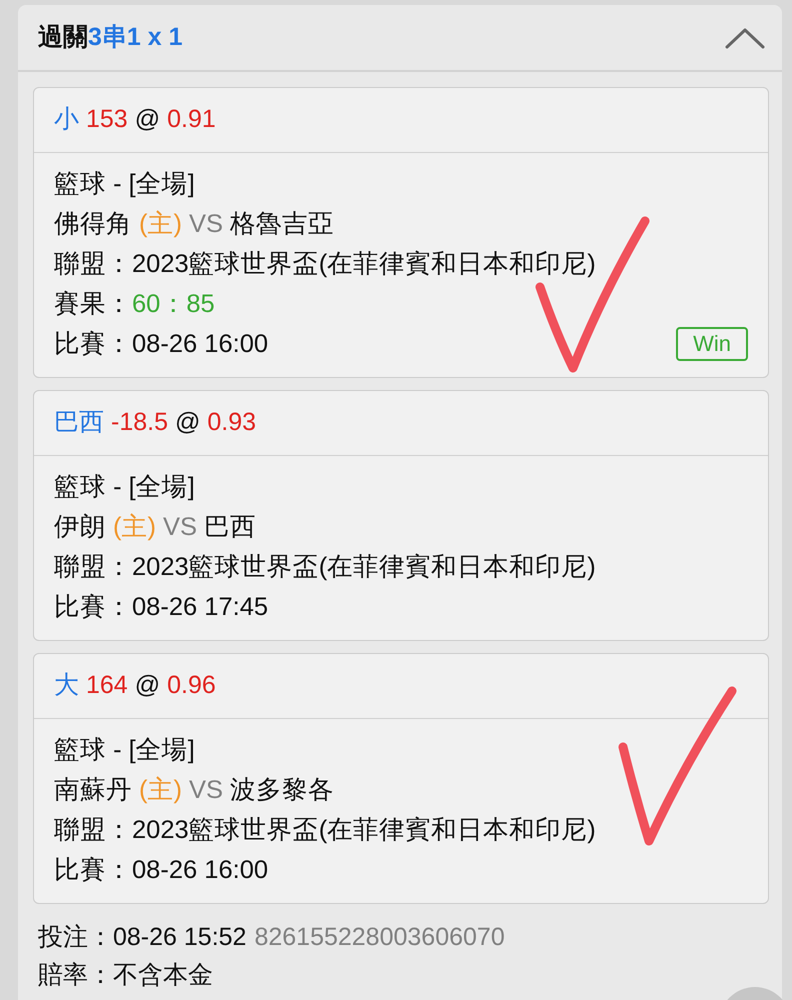 The width and height of the screenshot is (792, 1000). What do you see at coordinates (191, 686) in the screenshot?
I see `odds-value: 0.96` at bounding box center [191, 686].